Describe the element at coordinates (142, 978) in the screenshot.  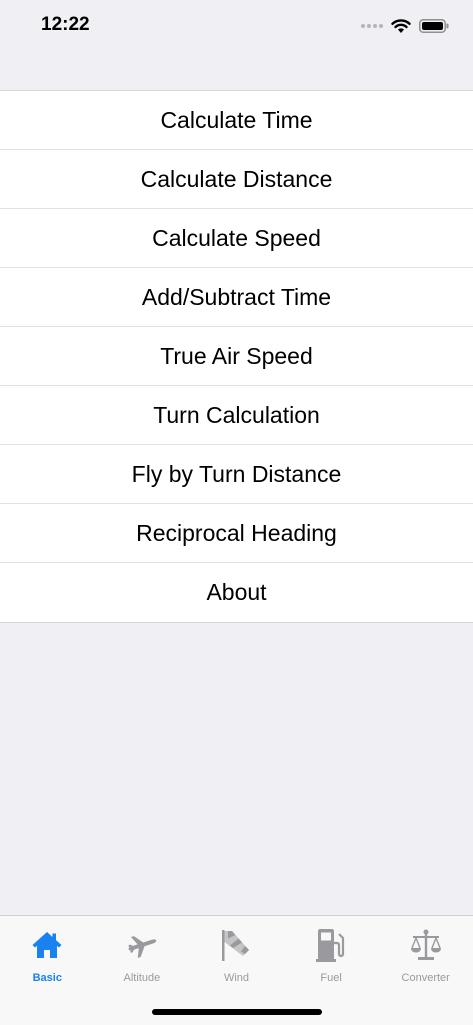
I see `tab-altitude-label: Altitude` at that location.